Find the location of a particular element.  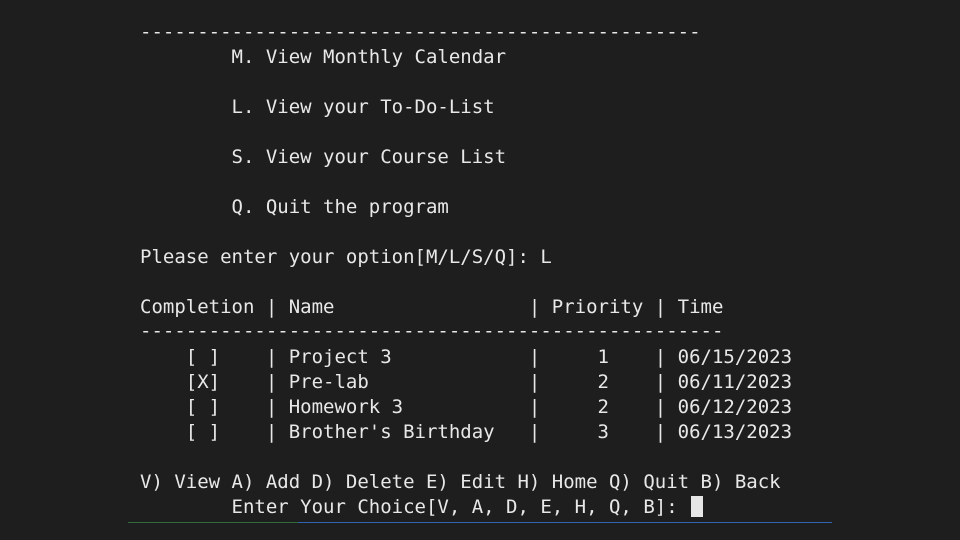

choice-prompt: Enter Your Choice[V, A, D, E, H, Q, B]: is located at coordinates (415, 507).